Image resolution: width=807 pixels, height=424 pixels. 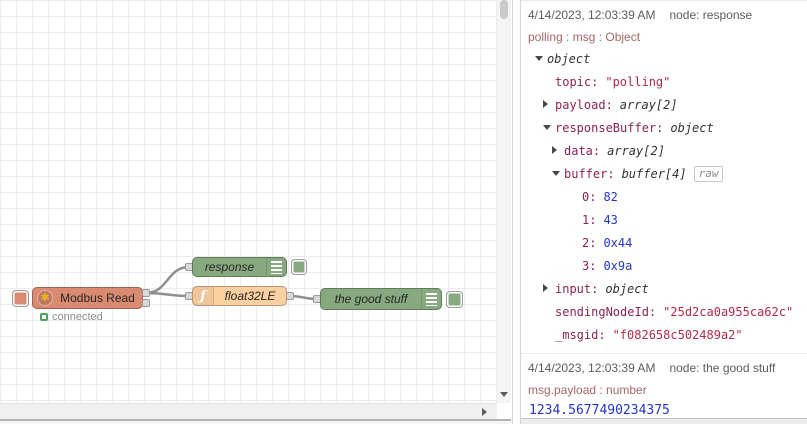 I want to click on tree-row: 2: 0x44, so click(x=664, y=243).